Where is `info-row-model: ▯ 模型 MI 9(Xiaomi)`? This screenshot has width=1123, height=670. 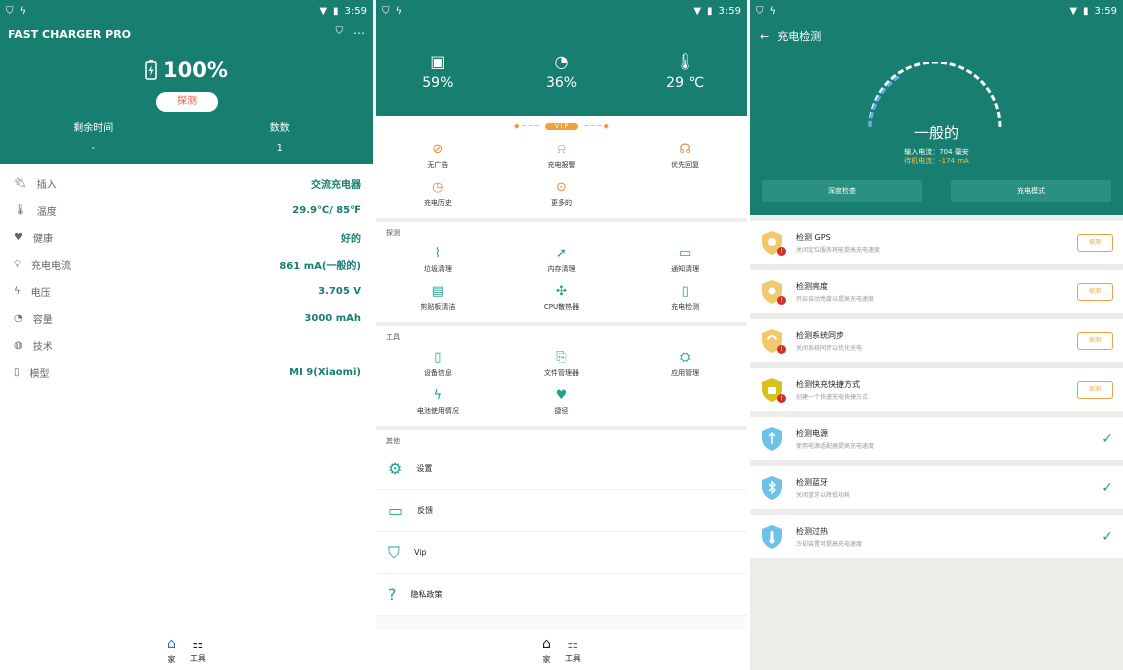
info-row-model: ▯ 模型 MI 9(Xiaomi) is located at coordinates (187, 373).